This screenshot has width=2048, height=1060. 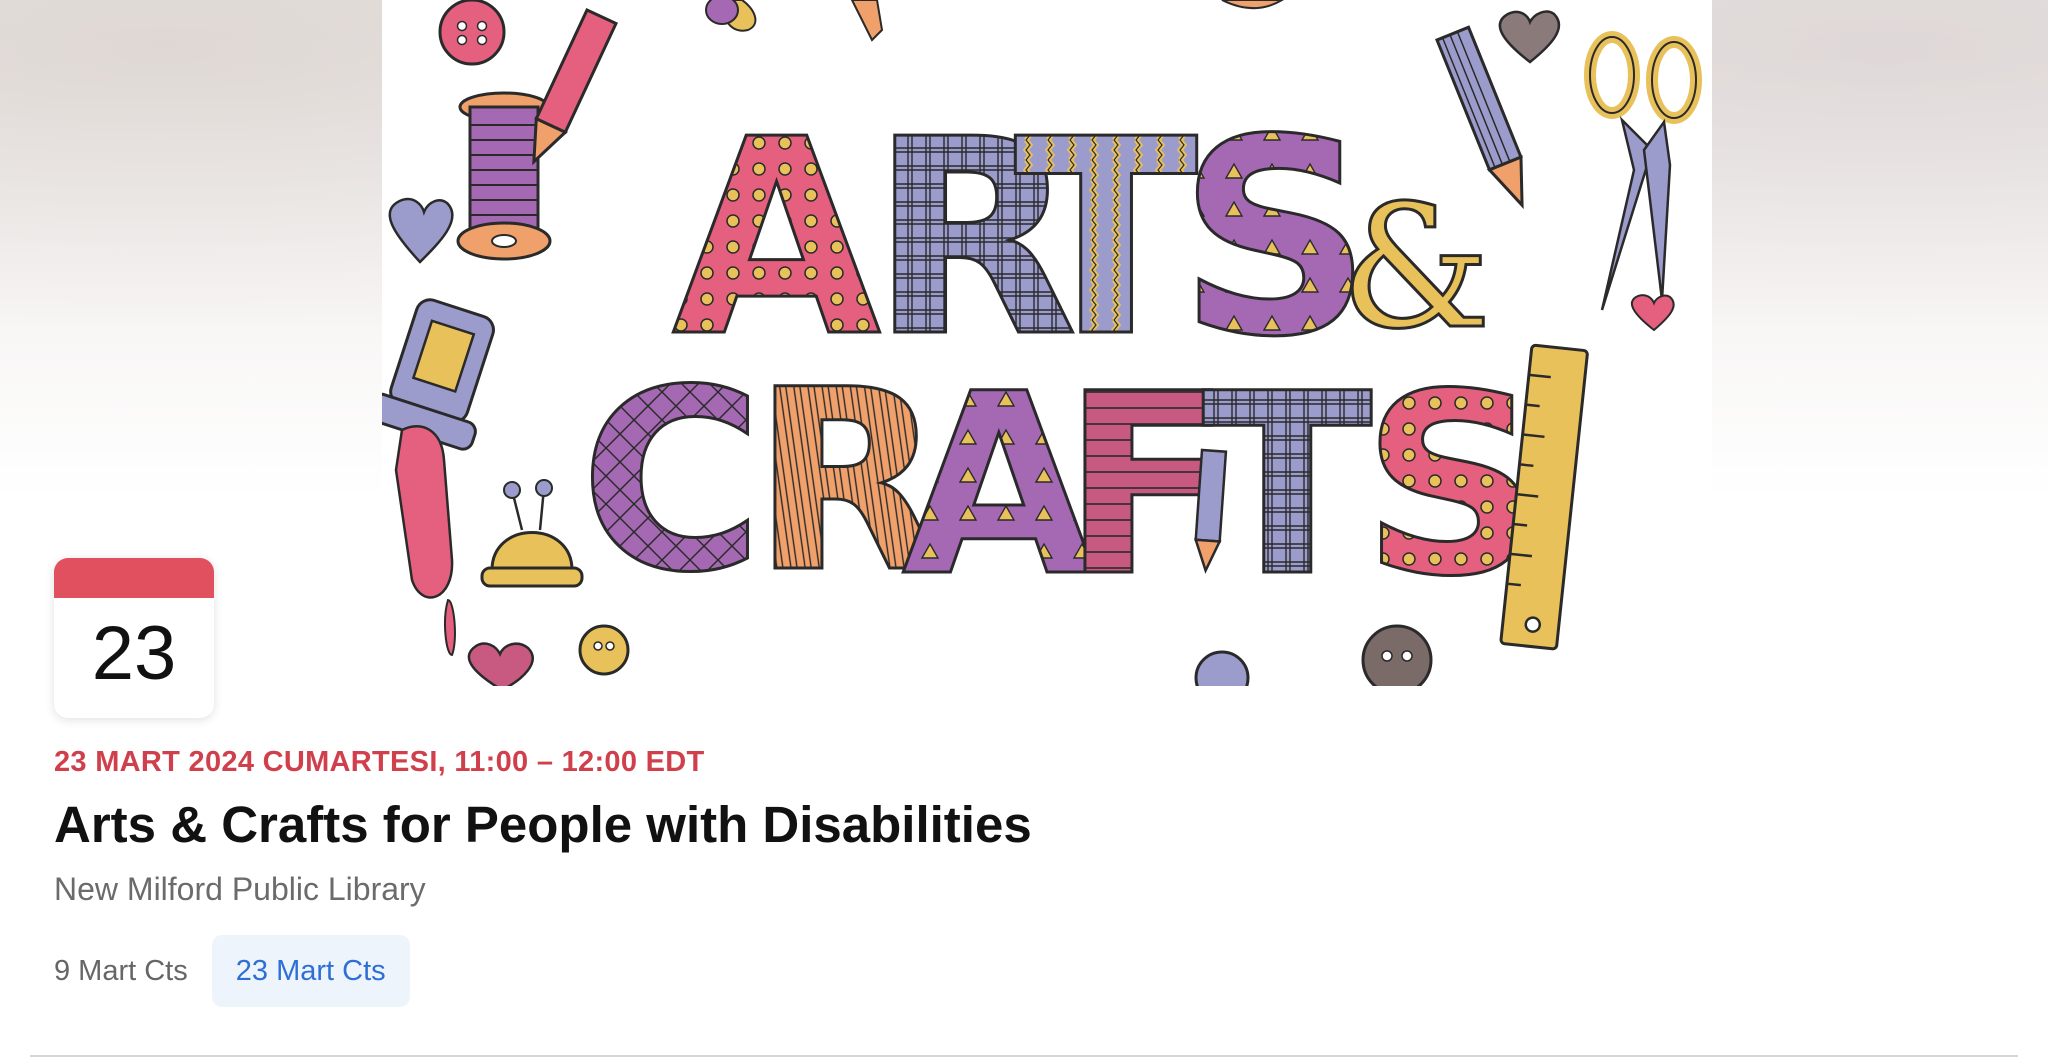 What do you see at coordinates (310, 971) in the screenshot?
I see `date-chip-23-mart: 23 Mart Cts` at bounding box center [310, 971].